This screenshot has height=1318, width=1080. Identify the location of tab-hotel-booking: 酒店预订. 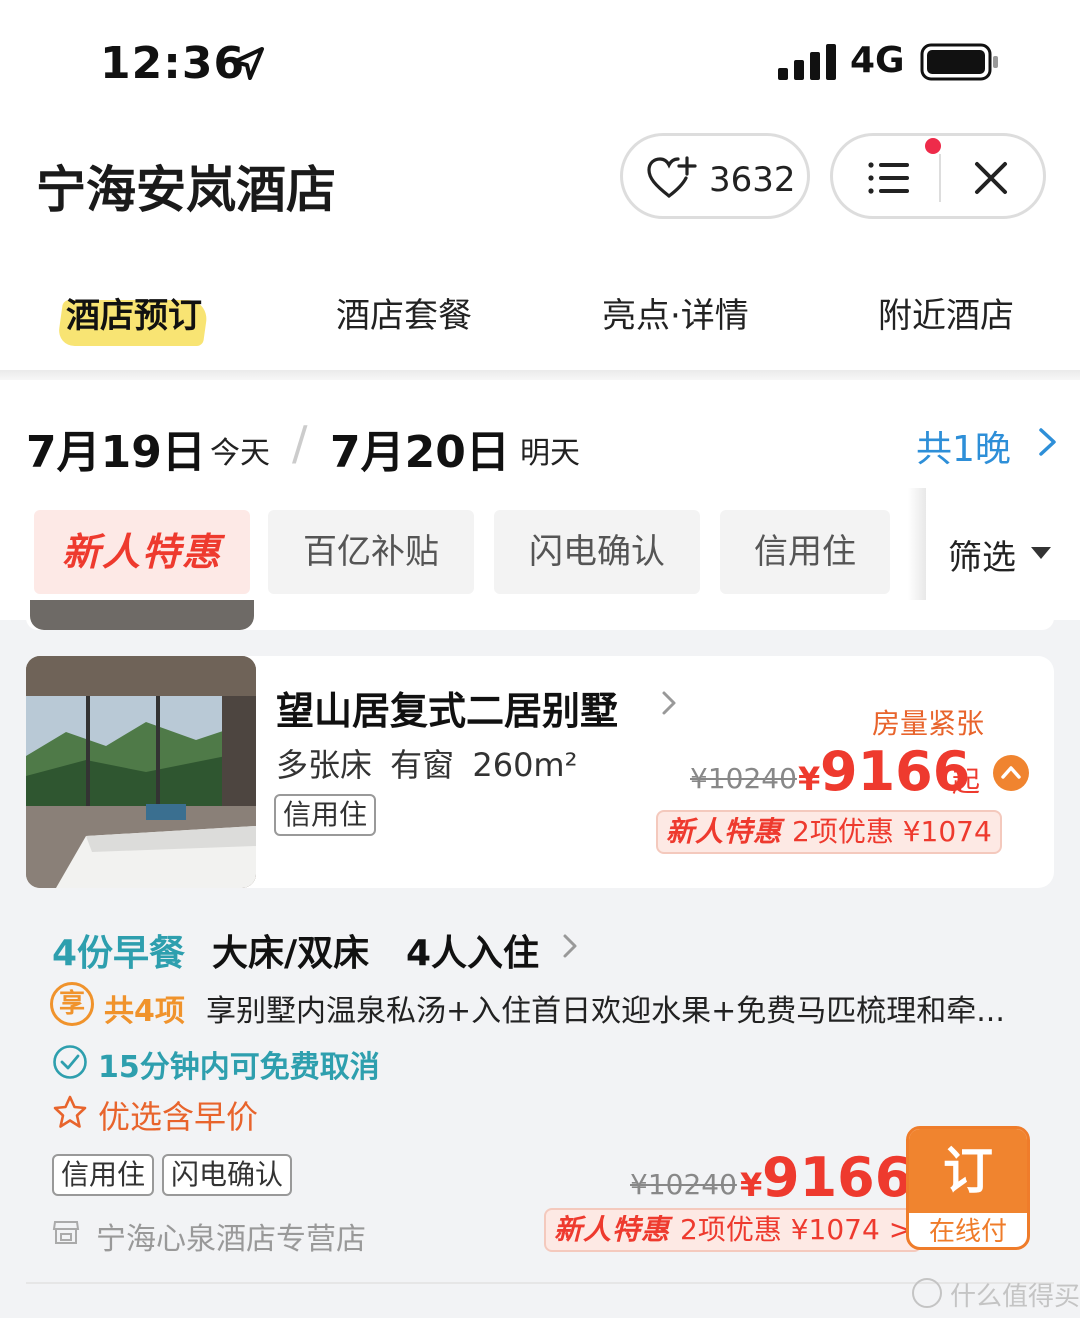
(134, 312).